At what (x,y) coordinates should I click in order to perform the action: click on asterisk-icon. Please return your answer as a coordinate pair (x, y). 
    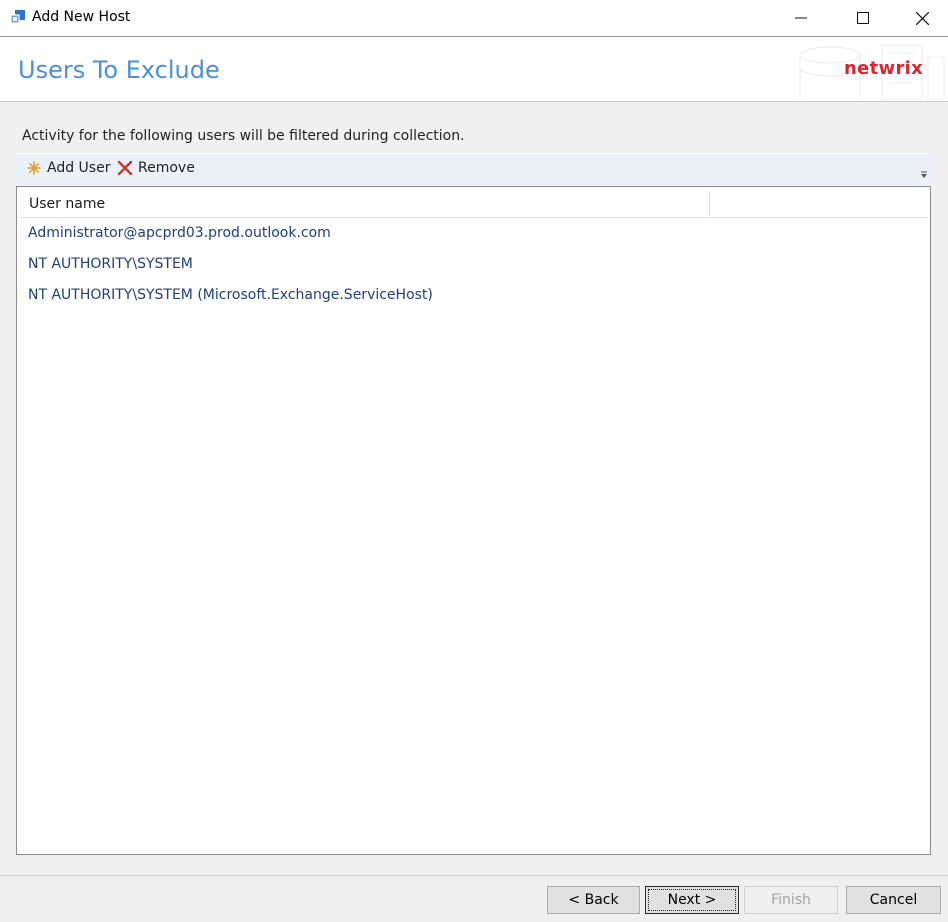
    Looking at the image, I should click on (34, 168).